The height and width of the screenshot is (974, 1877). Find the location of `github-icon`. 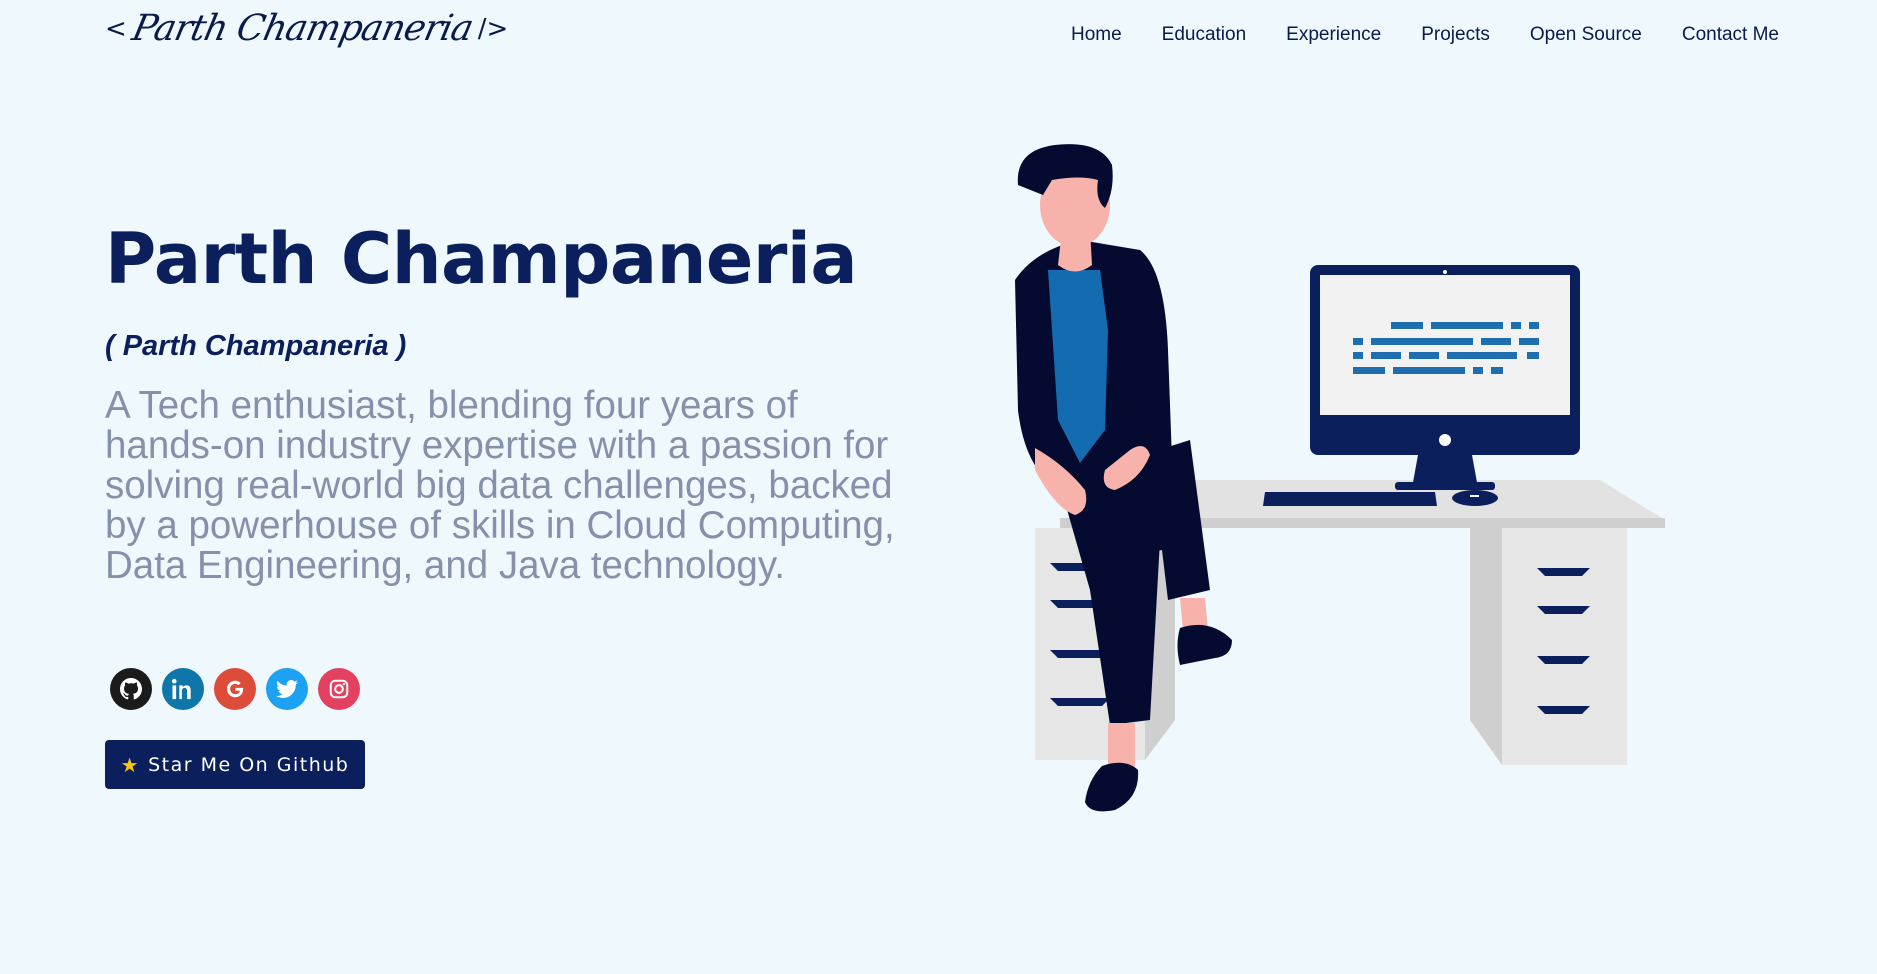

github-icon is located at coordinates (131, 689).